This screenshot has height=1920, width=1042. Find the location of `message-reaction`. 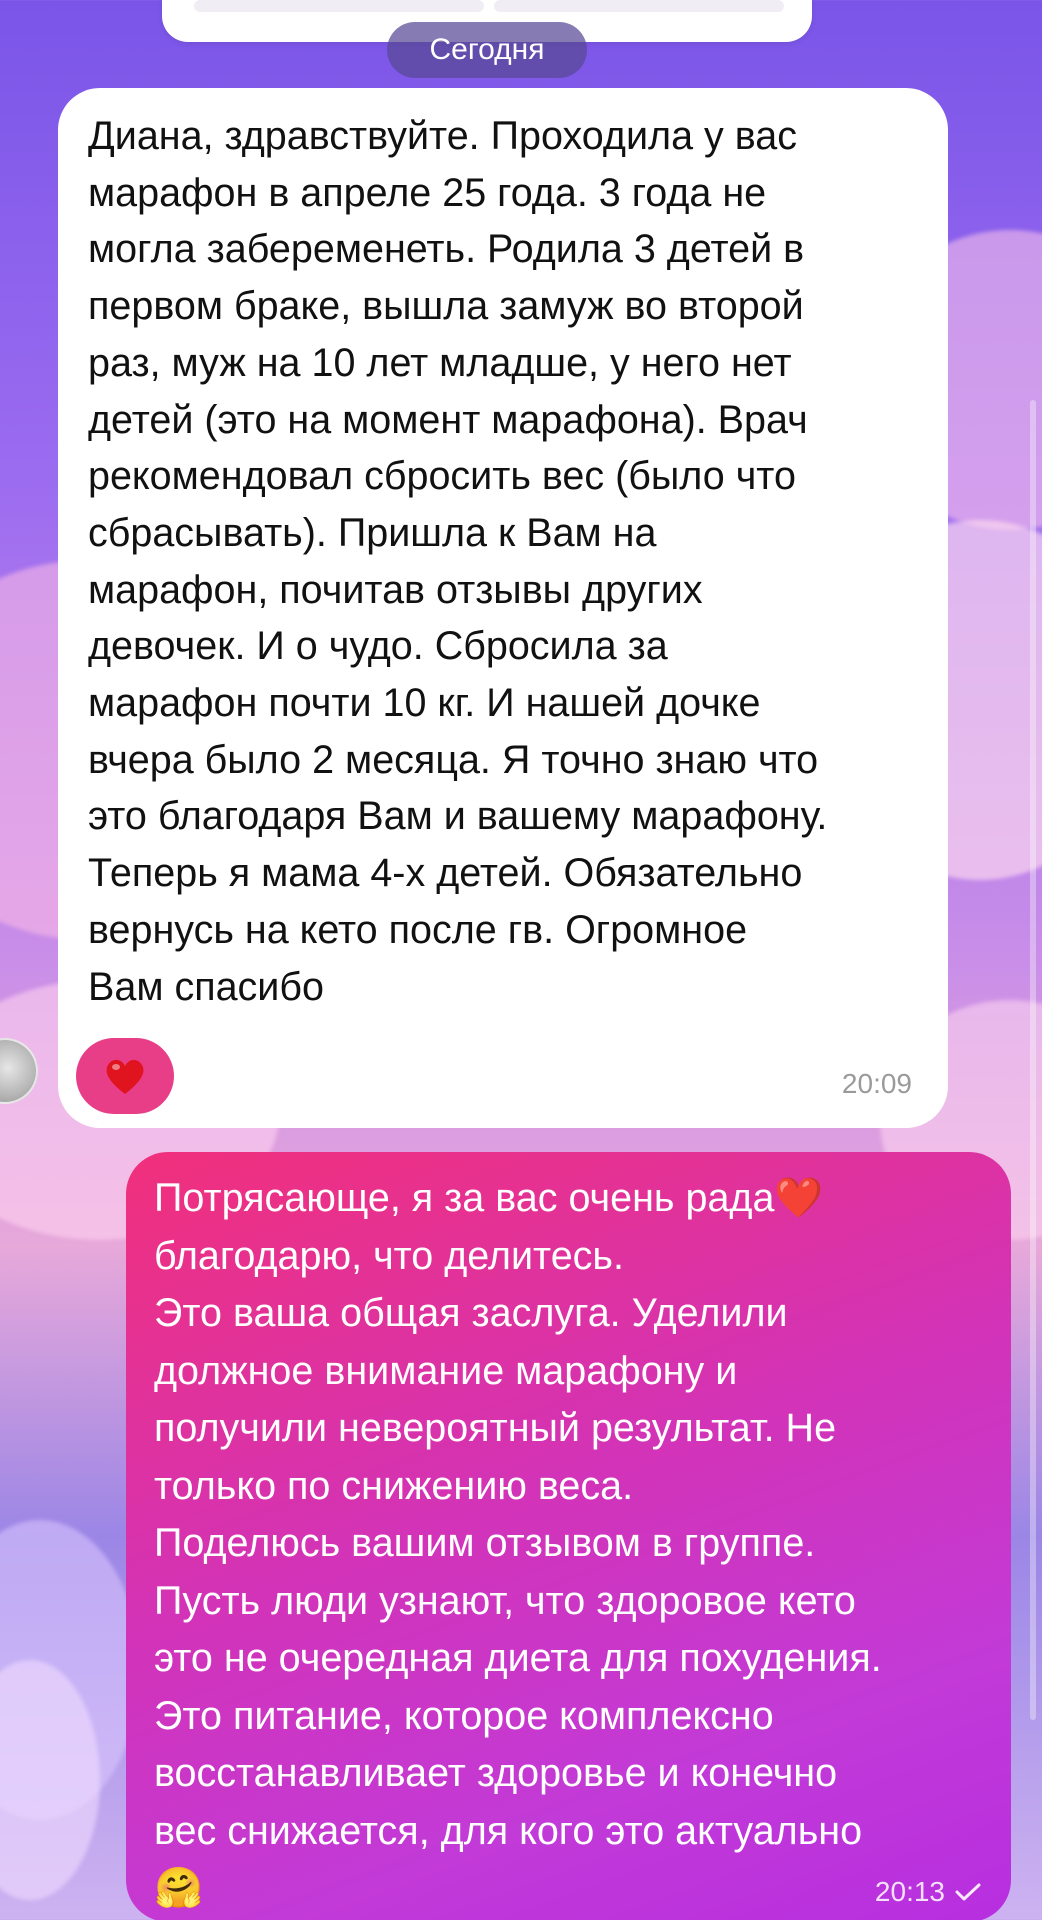

message-reaction is located at coordinates (125, 1076).